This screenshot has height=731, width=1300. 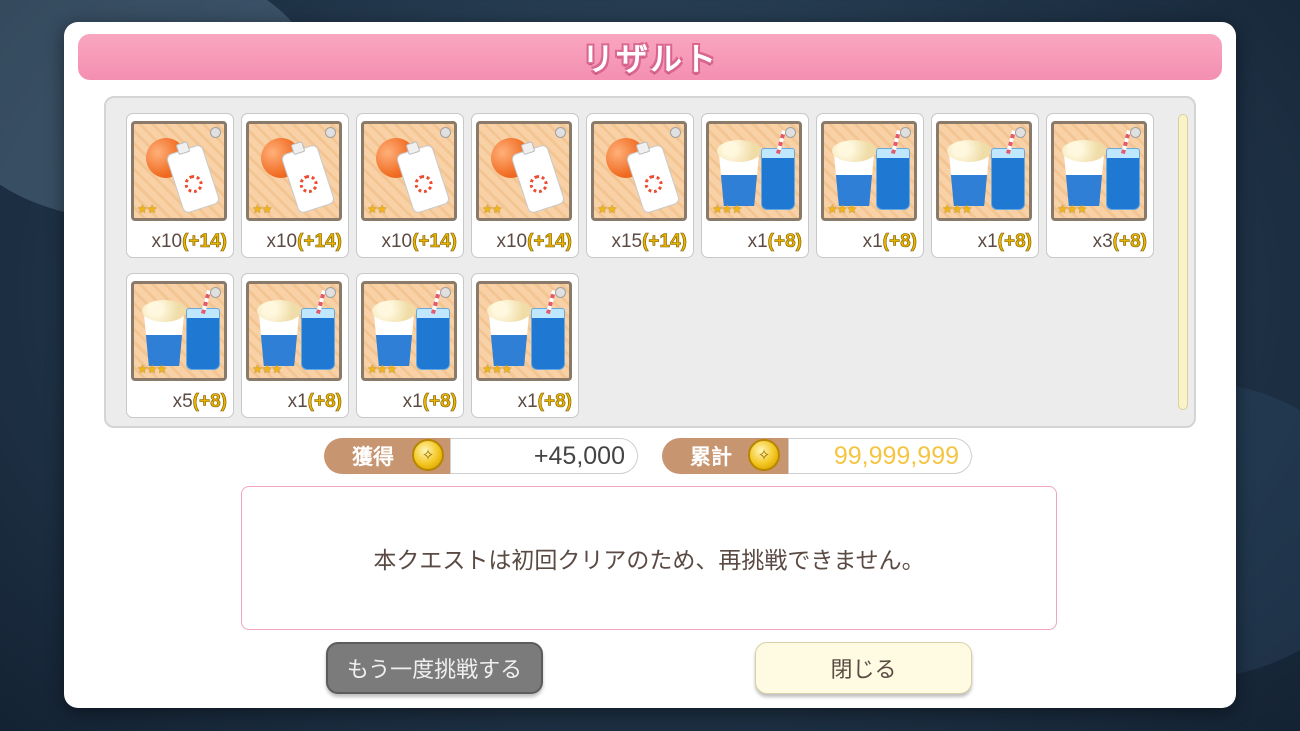 I want to click on quantity-count: x15, so click(x=627, y=241).